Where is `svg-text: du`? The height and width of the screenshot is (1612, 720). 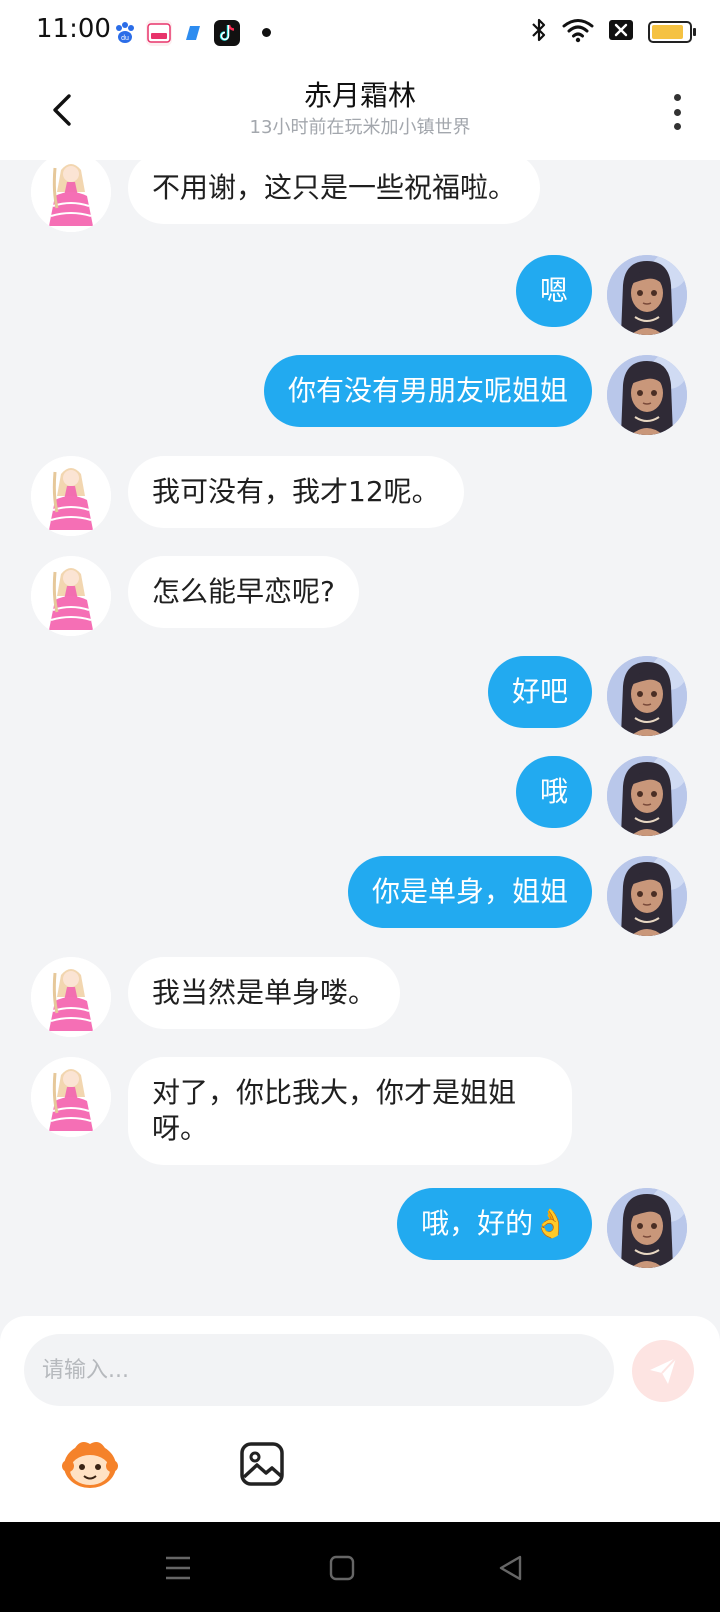 svg-text: du is located at coordinates (125, 38).